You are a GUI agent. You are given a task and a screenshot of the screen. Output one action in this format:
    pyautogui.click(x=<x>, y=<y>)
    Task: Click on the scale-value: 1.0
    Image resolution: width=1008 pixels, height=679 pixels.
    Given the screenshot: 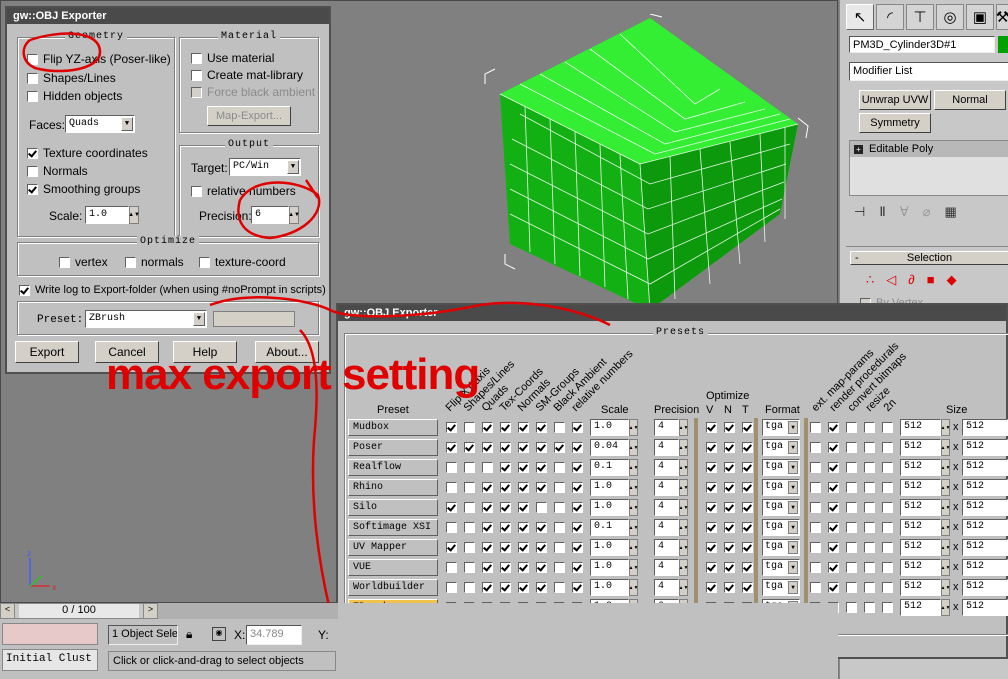 What is the action you would take?
    pyautogui.click(x=107, y=215)
    